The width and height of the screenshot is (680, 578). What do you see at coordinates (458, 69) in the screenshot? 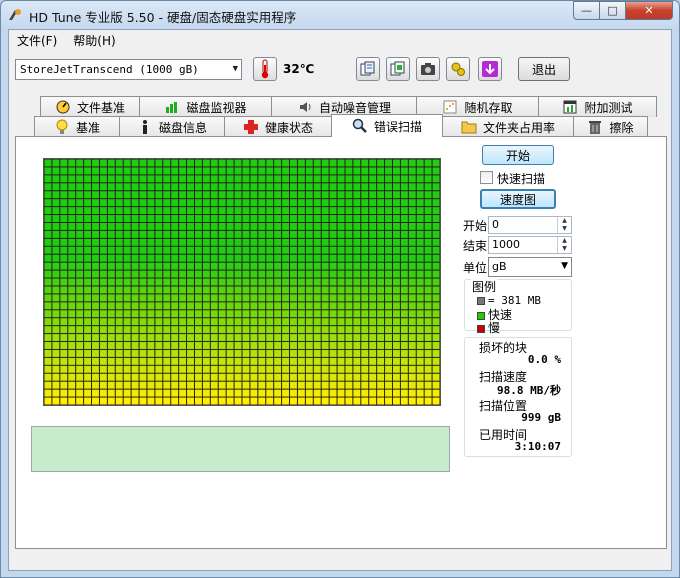
I see `options-icon` at bounding box center [458, 69].